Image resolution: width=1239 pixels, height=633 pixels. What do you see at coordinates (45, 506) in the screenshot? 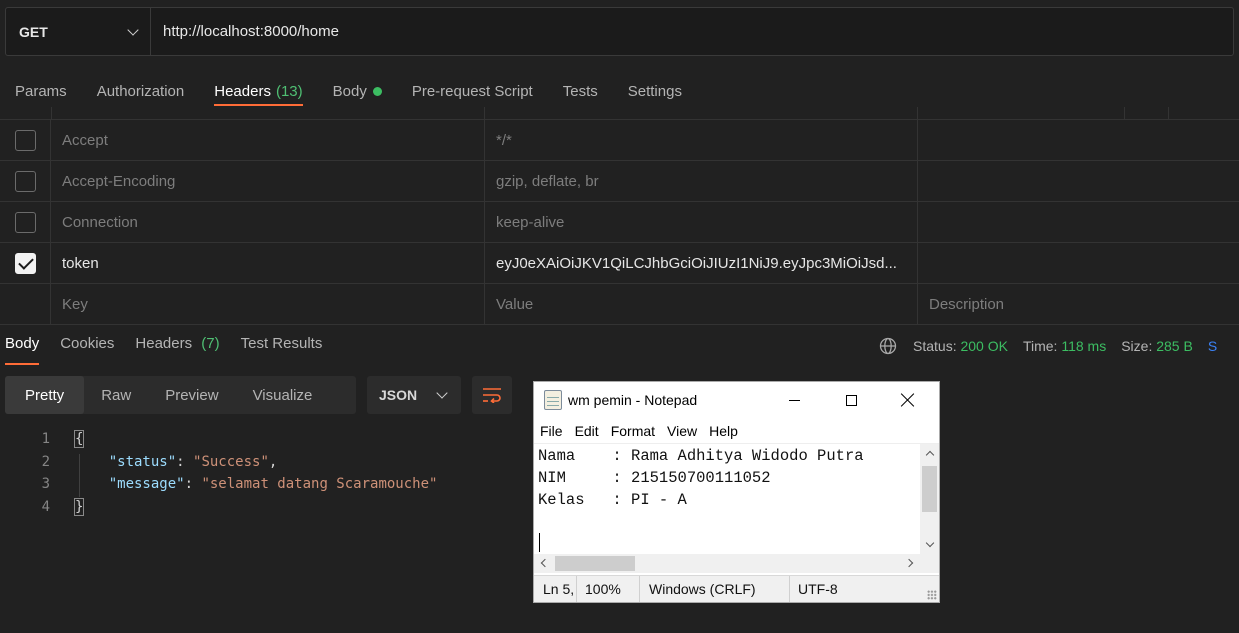
I see `line-number: 4` at bounding box center [45, 506].